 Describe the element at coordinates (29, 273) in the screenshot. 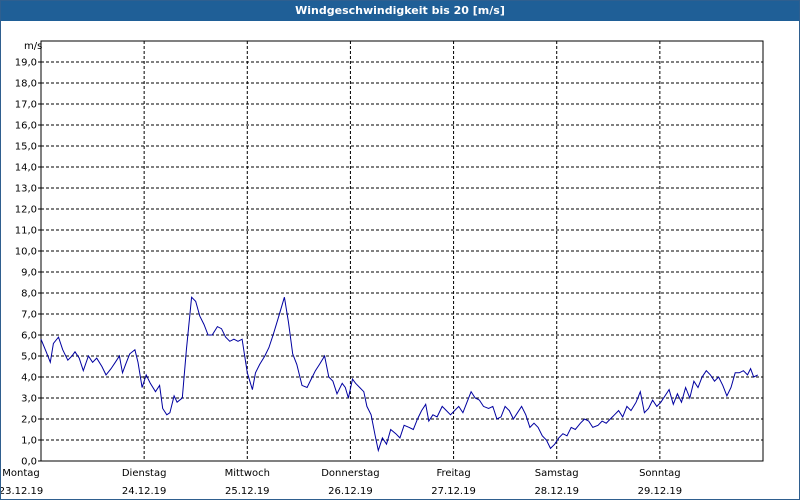

I see `y-tick-label: 9,0` at that location.